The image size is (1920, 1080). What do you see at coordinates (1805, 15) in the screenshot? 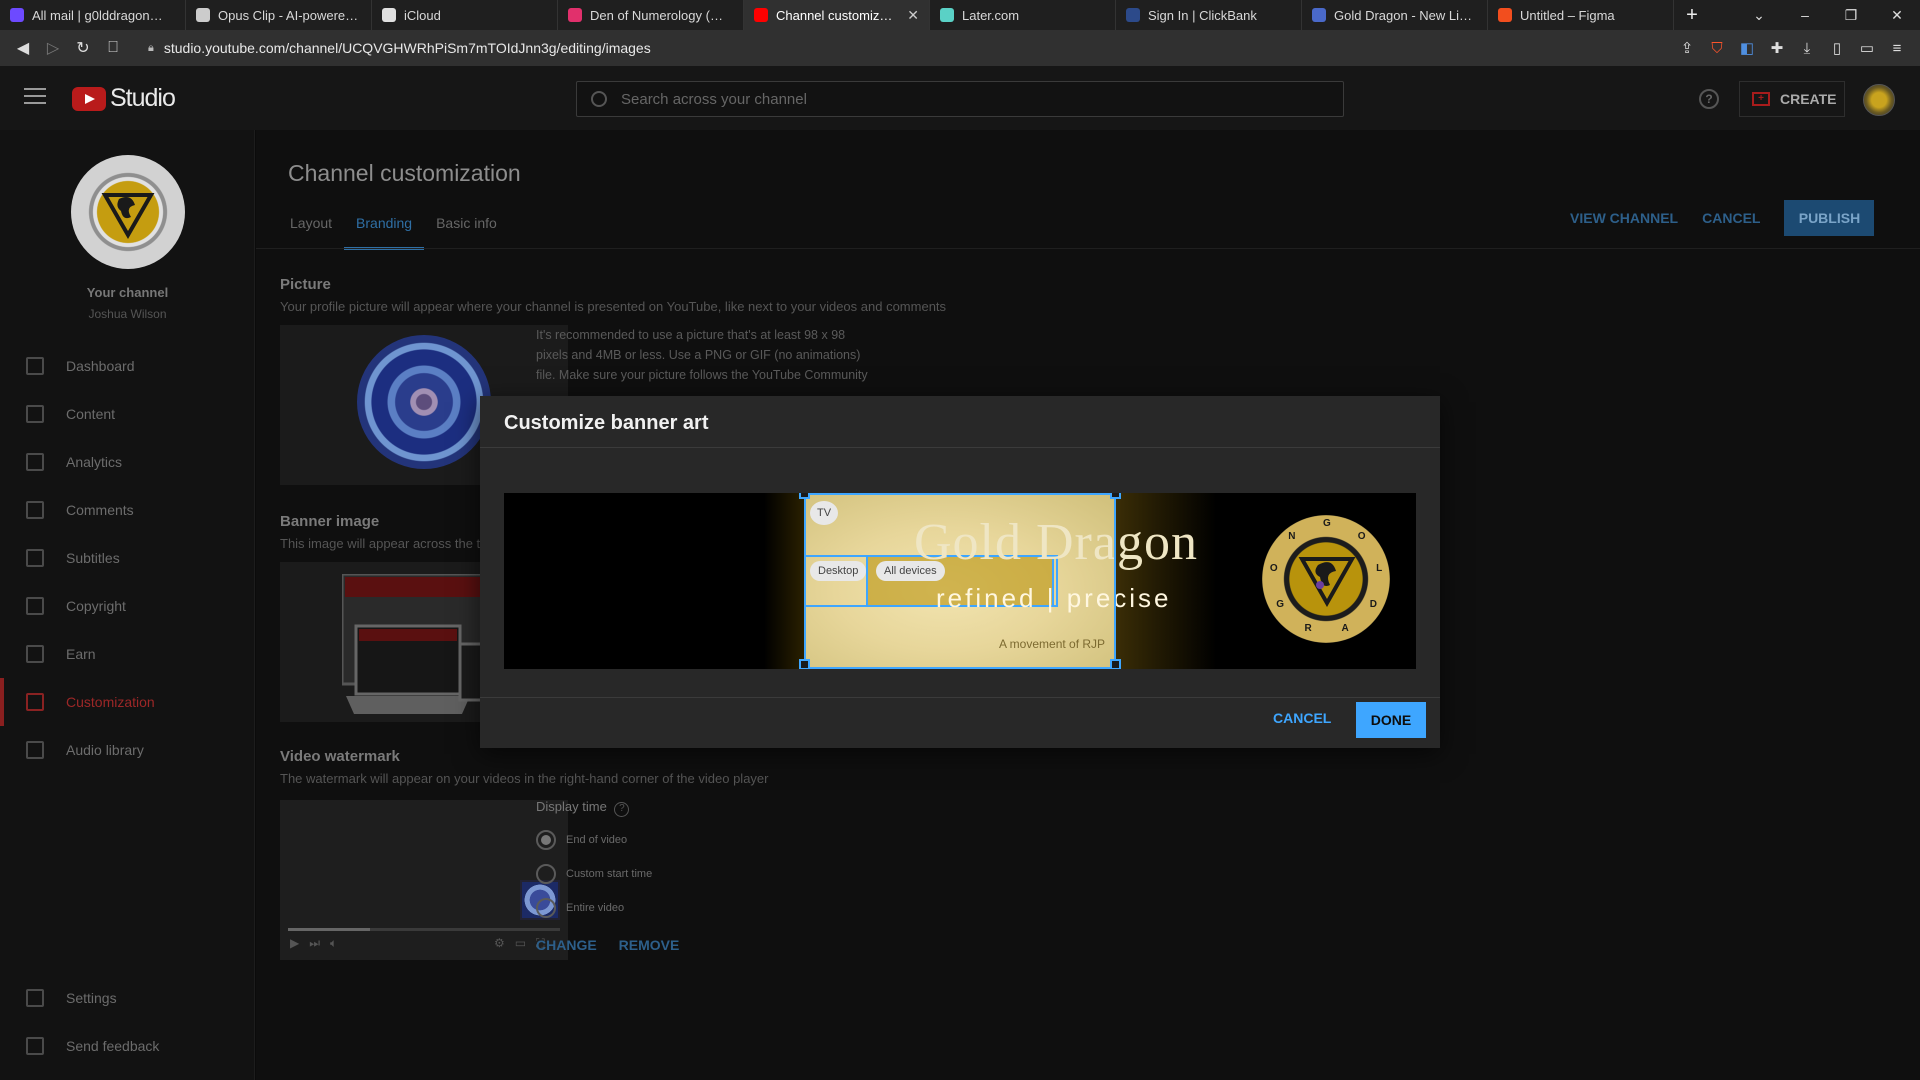
I see `minimize-icon: –` at bounding box center [1805, 15].